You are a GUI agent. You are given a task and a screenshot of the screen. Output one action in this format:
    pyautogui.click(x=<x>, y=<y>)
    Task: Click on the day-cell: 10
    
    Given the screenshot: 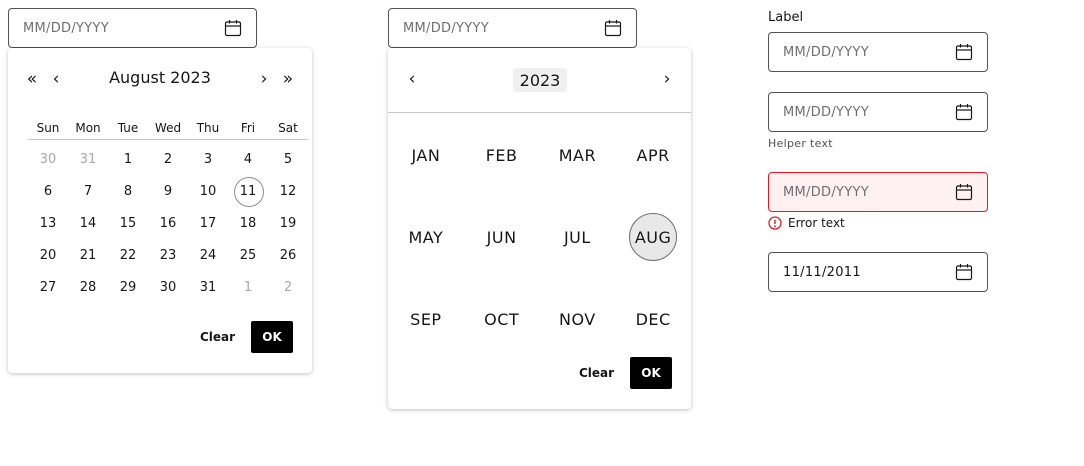 What is the action you would take?
    pyautogui.click(x=208, y=191)
    